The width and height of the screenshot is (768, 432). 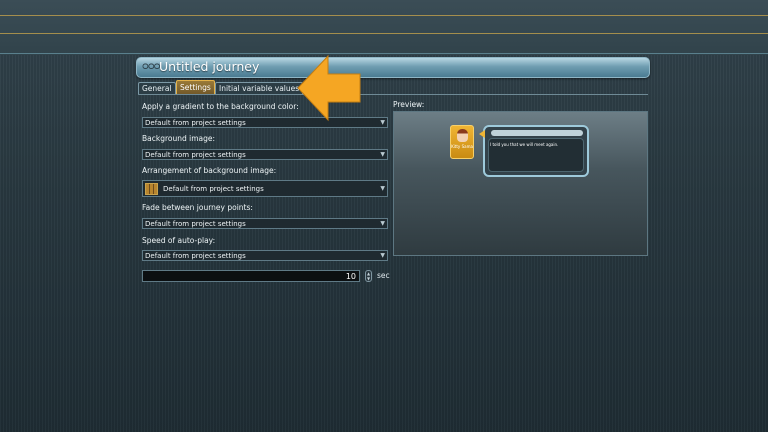 What do you see at coordinates (195, 123) in the screenshot?
I see `gradient-select-value: Default from project settings` at bounding box center [195, 123].